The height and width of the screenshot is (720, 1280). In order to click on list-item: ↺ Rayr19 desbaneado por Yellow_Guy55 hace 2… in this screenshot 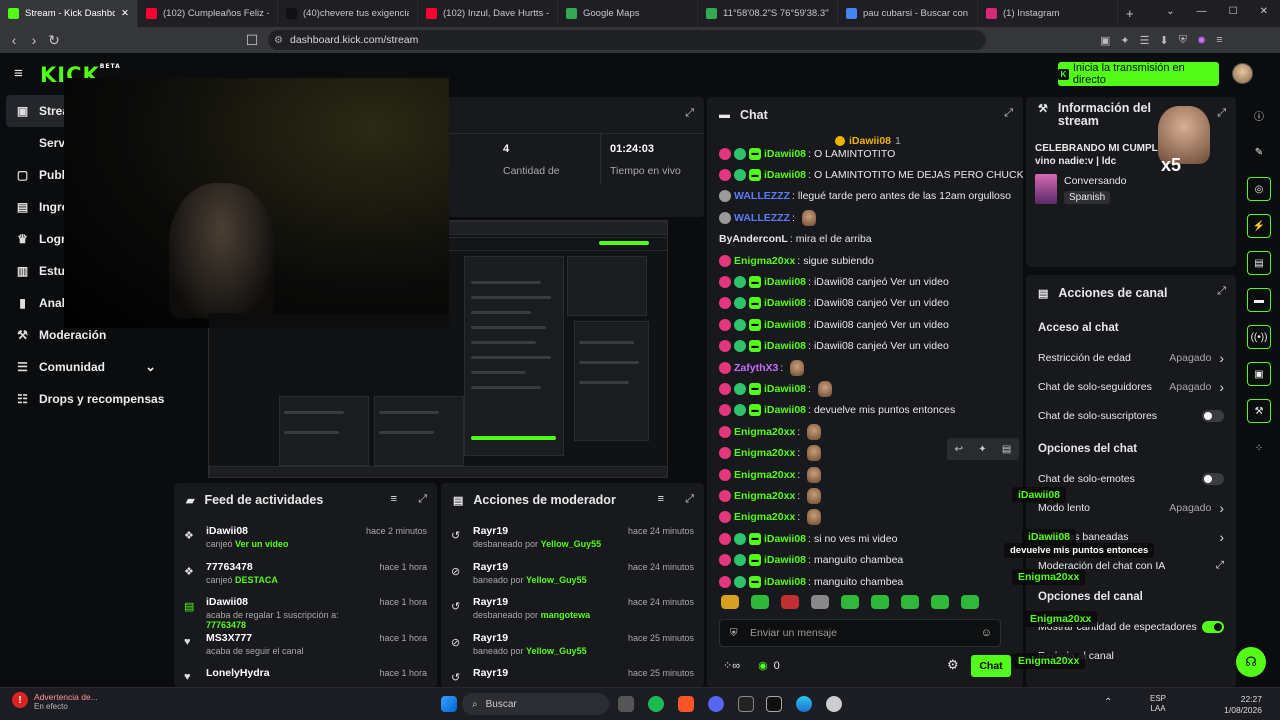, I will do `click(572, 539)`.